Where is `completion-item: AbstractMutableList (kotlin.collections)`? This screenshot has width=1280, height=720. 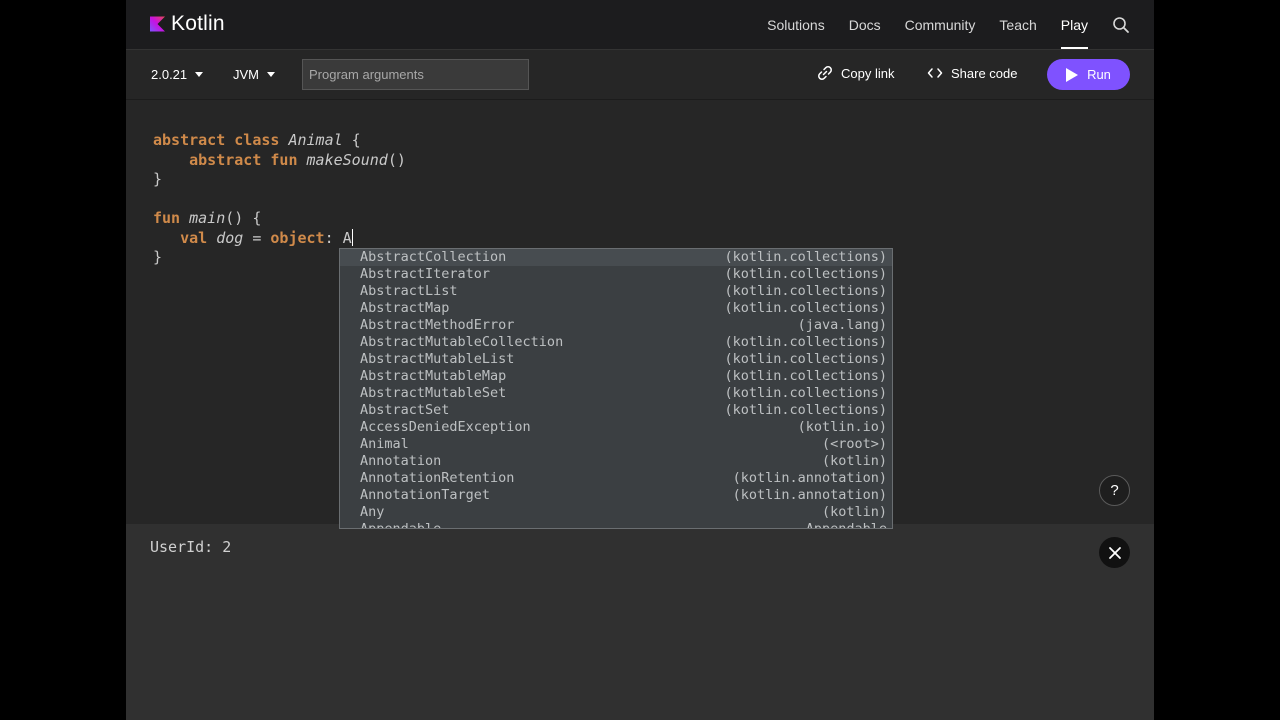 completion-item: AbstractMutableList (kotlin.collections) is located at coordinates (616, 359).